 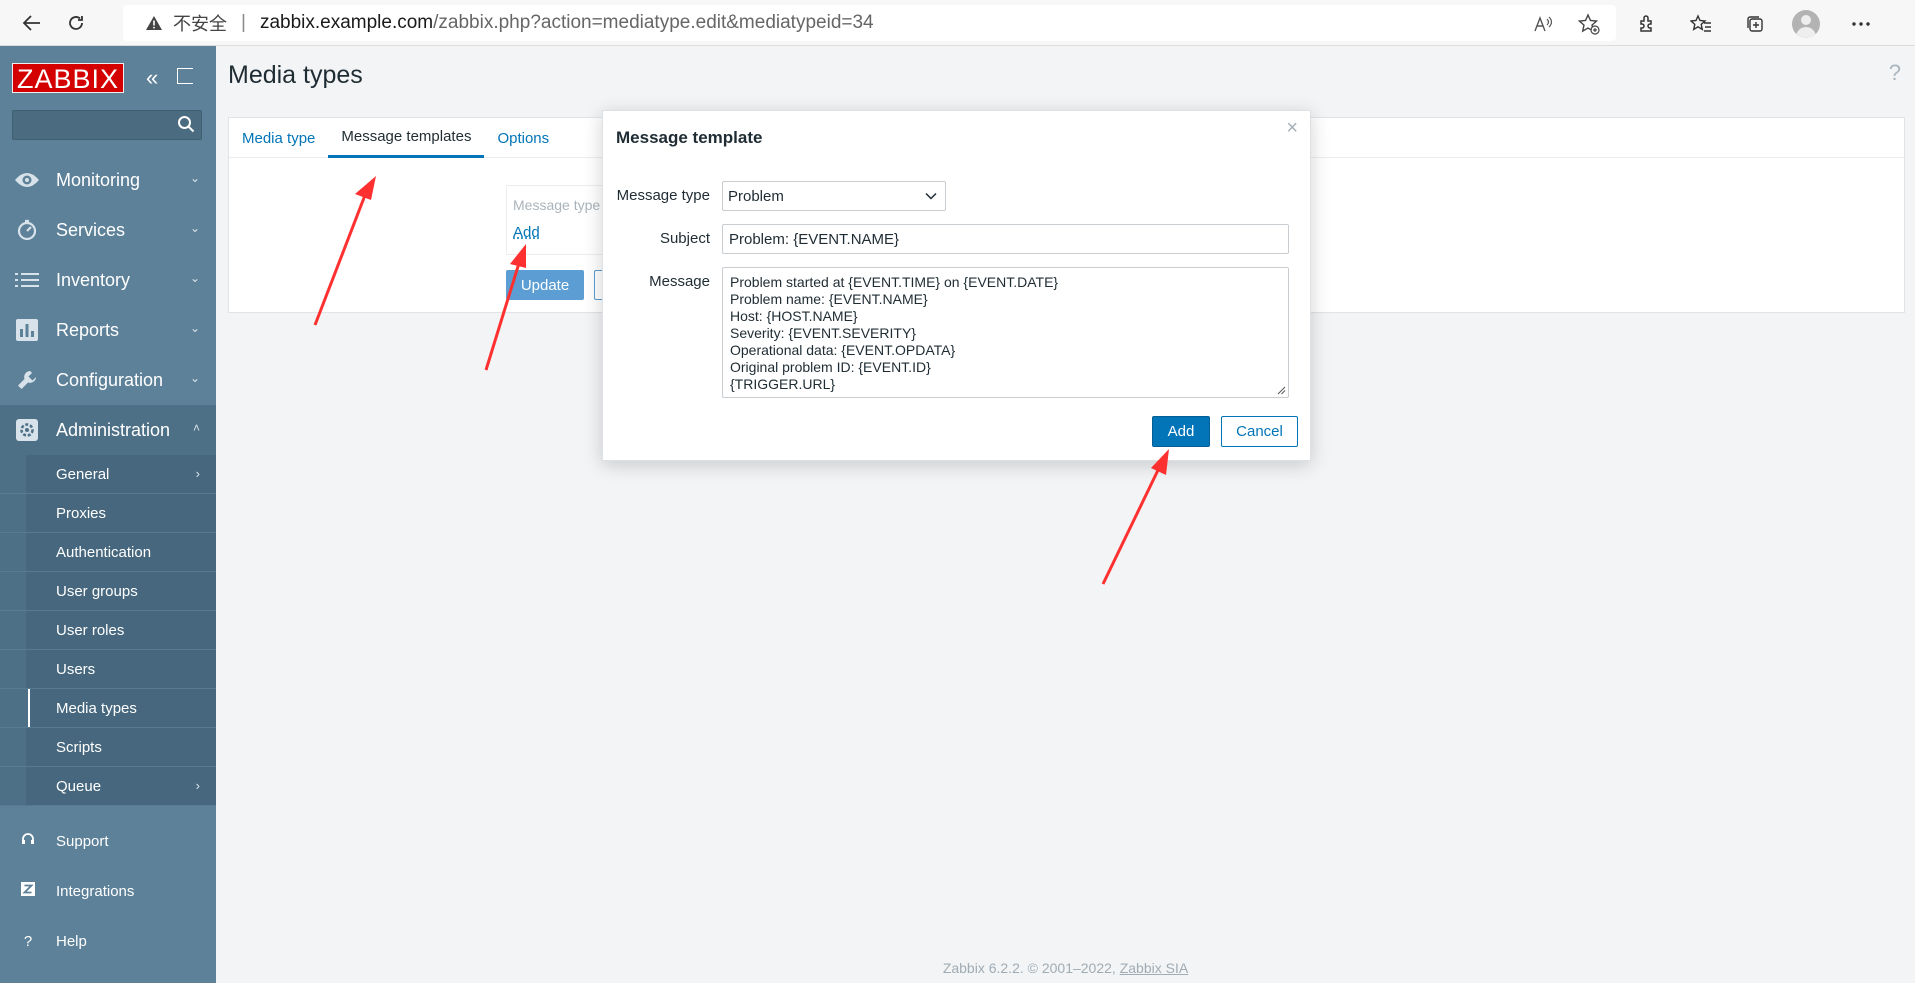 I want to click on headset-icon, so click(x=28, y=841).